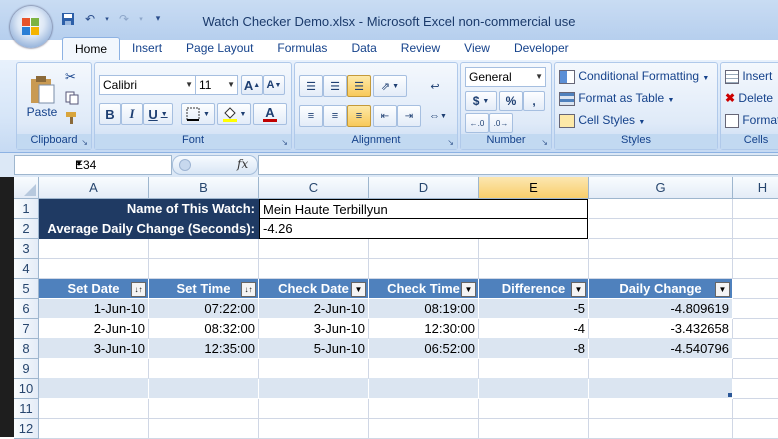  I want to click on column-header-c: C, so click(314, 188).